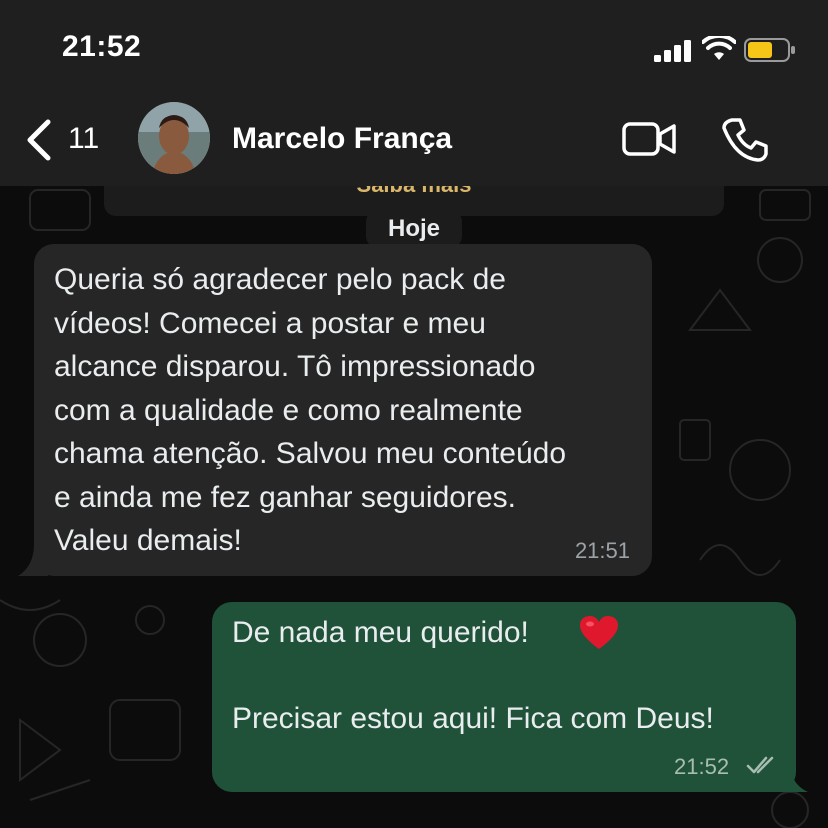 The width and height of the screenshot is (828, 828). What do you see at coordinates (760, 765) in the screenshot?
I see `double-check-read-icon` at bounding box center [760, 765].